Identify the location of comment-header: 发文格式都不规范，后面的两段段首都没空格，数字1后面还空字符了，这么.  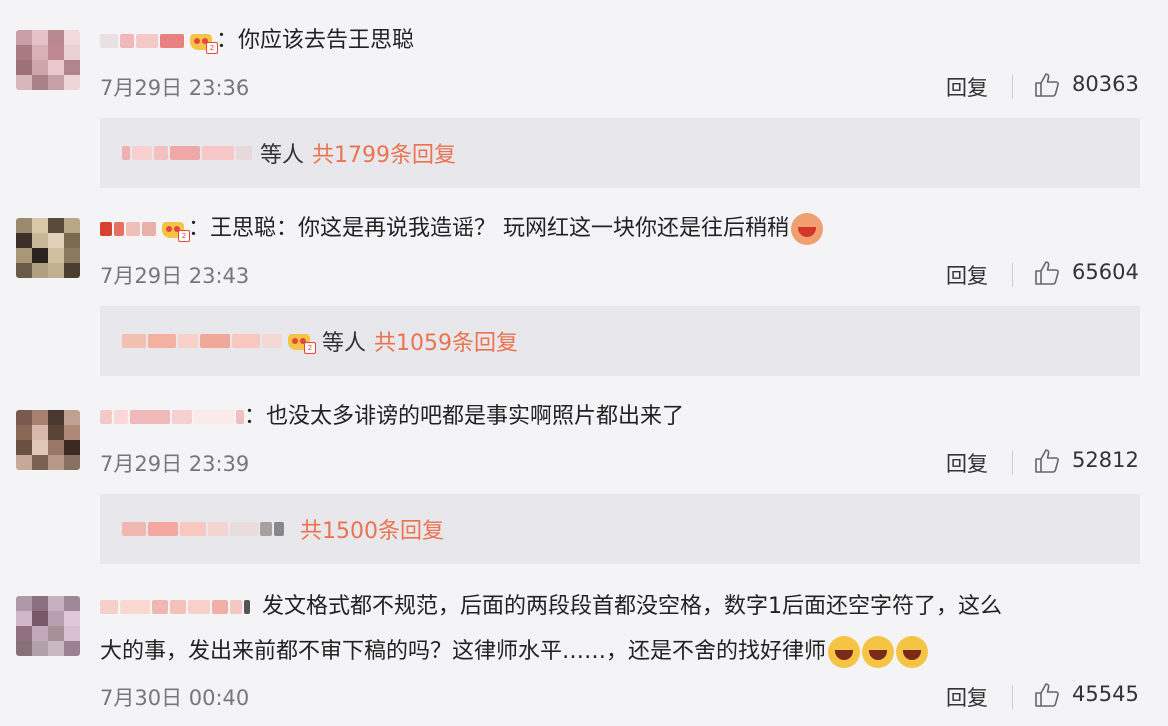
(551, 607).